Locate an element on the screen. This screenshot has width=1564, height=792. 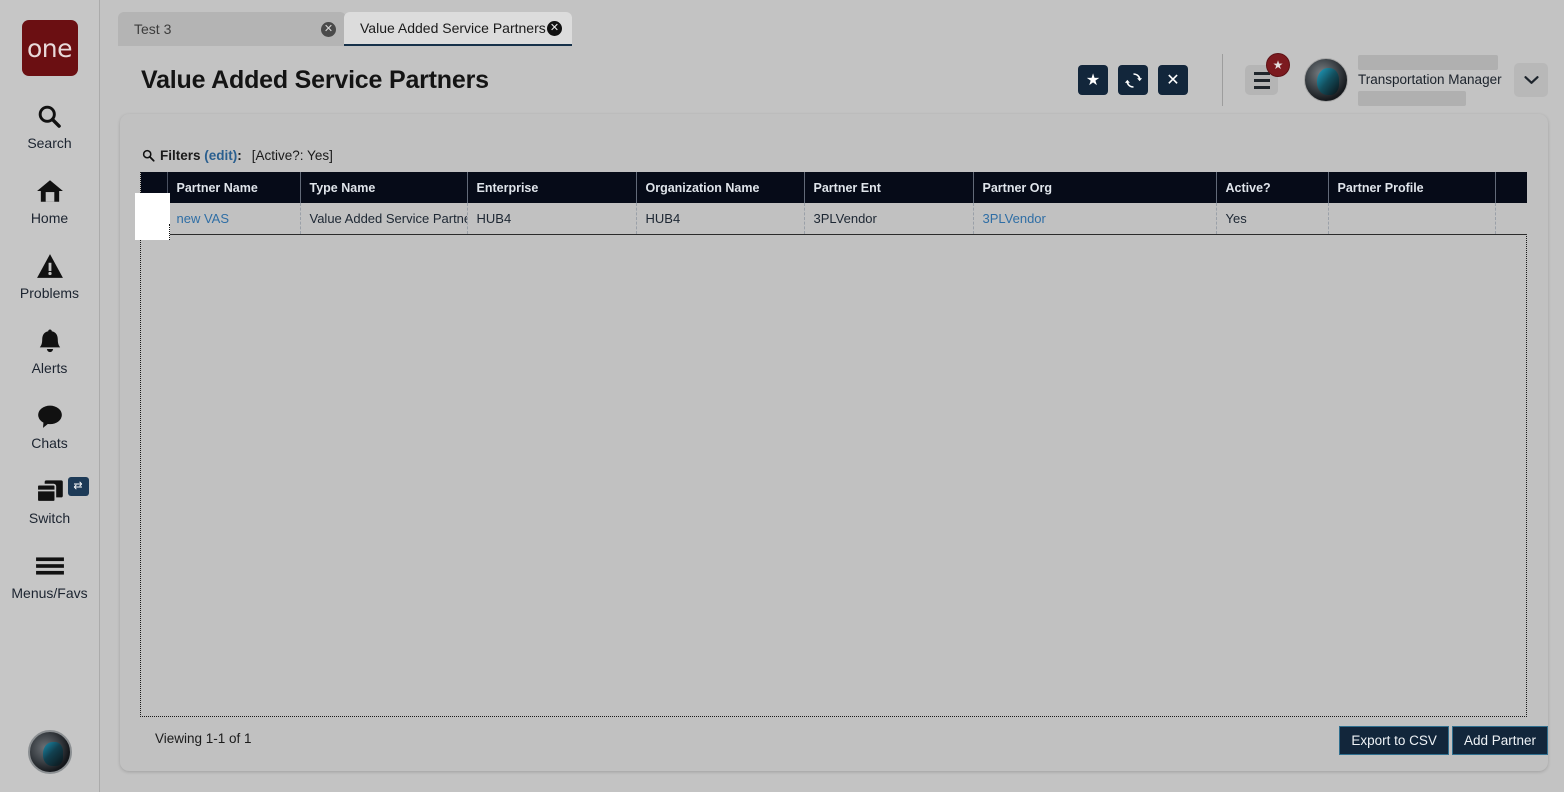
footer-actions: Export to CSV Add Partner is located at coordinates (1443, 740).